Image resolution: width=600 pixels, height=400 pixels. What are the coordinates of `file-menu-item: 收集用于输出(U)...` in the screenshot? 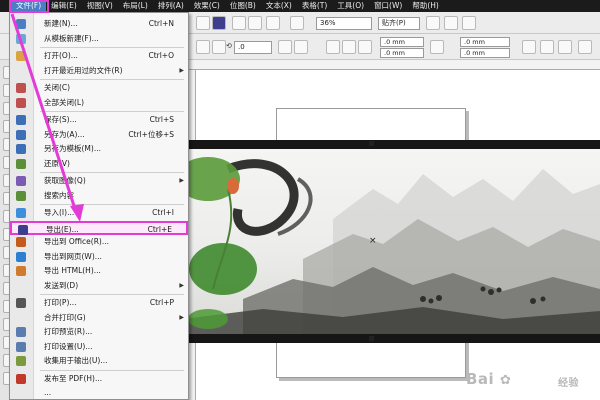 It's located at (99, 361).